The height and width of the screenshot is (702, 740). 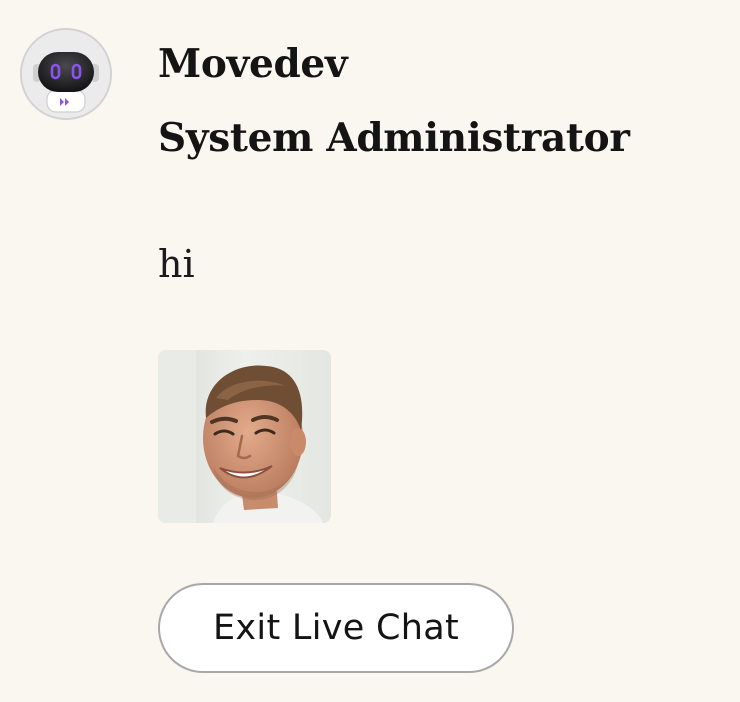 I want to click on exit-live-chat-button: Exit Live Chat, so click(x=336, y=628).